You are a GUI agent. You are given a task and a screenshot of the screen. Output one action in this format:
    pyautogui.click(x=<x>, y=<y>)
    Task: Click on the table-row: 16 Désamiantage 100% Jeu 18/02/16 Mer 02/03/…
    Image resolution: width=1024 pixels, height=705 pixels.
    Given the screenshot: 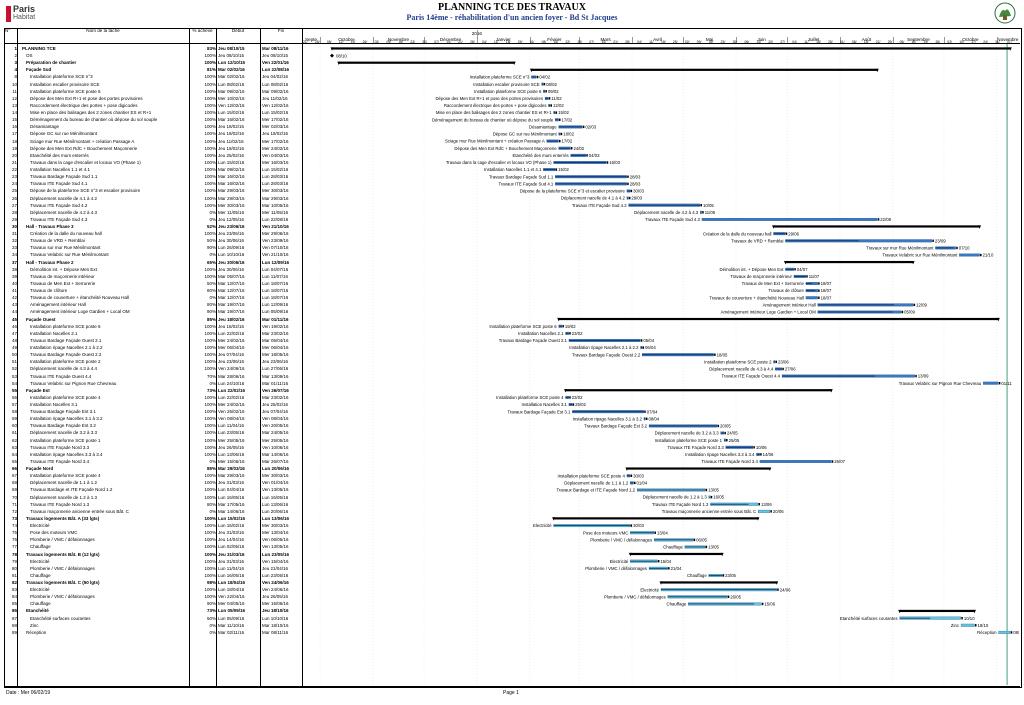 What is the action you would take?
    pyautogui.click(x=153, y=126)
    